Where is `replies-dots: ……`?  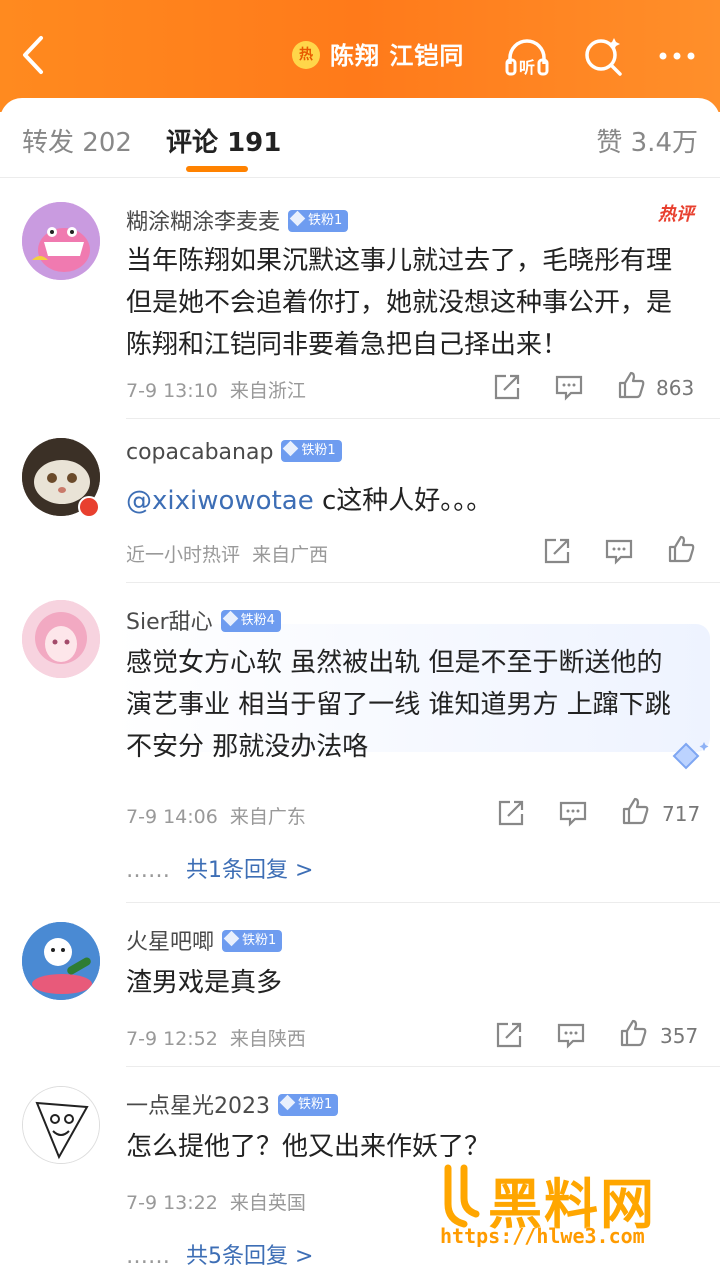
replies-dots: …… is located at coordinates (148, 1256).